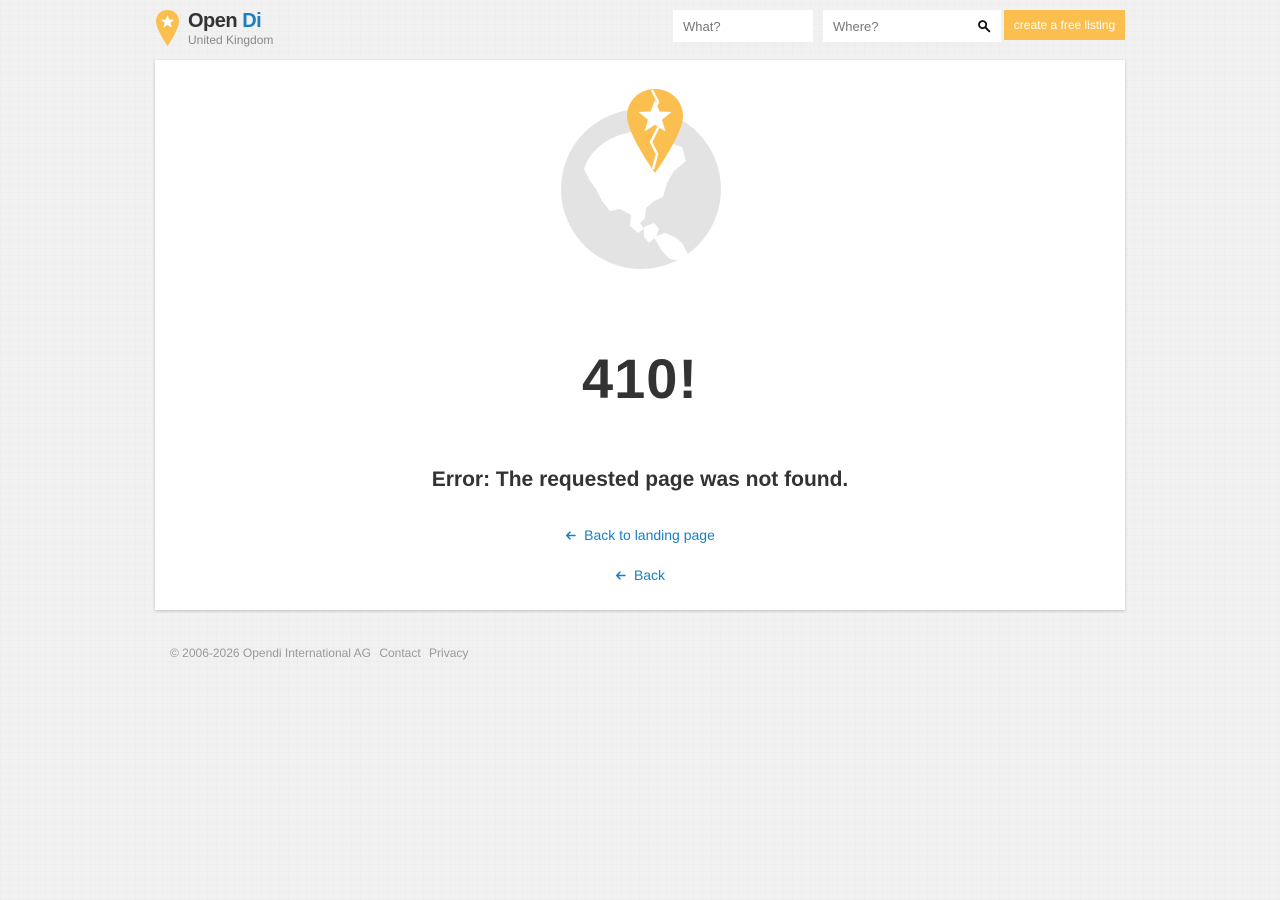 The width and height of the screenshot is (1280, 900). I want to click on search-icon, so click(985, 26).